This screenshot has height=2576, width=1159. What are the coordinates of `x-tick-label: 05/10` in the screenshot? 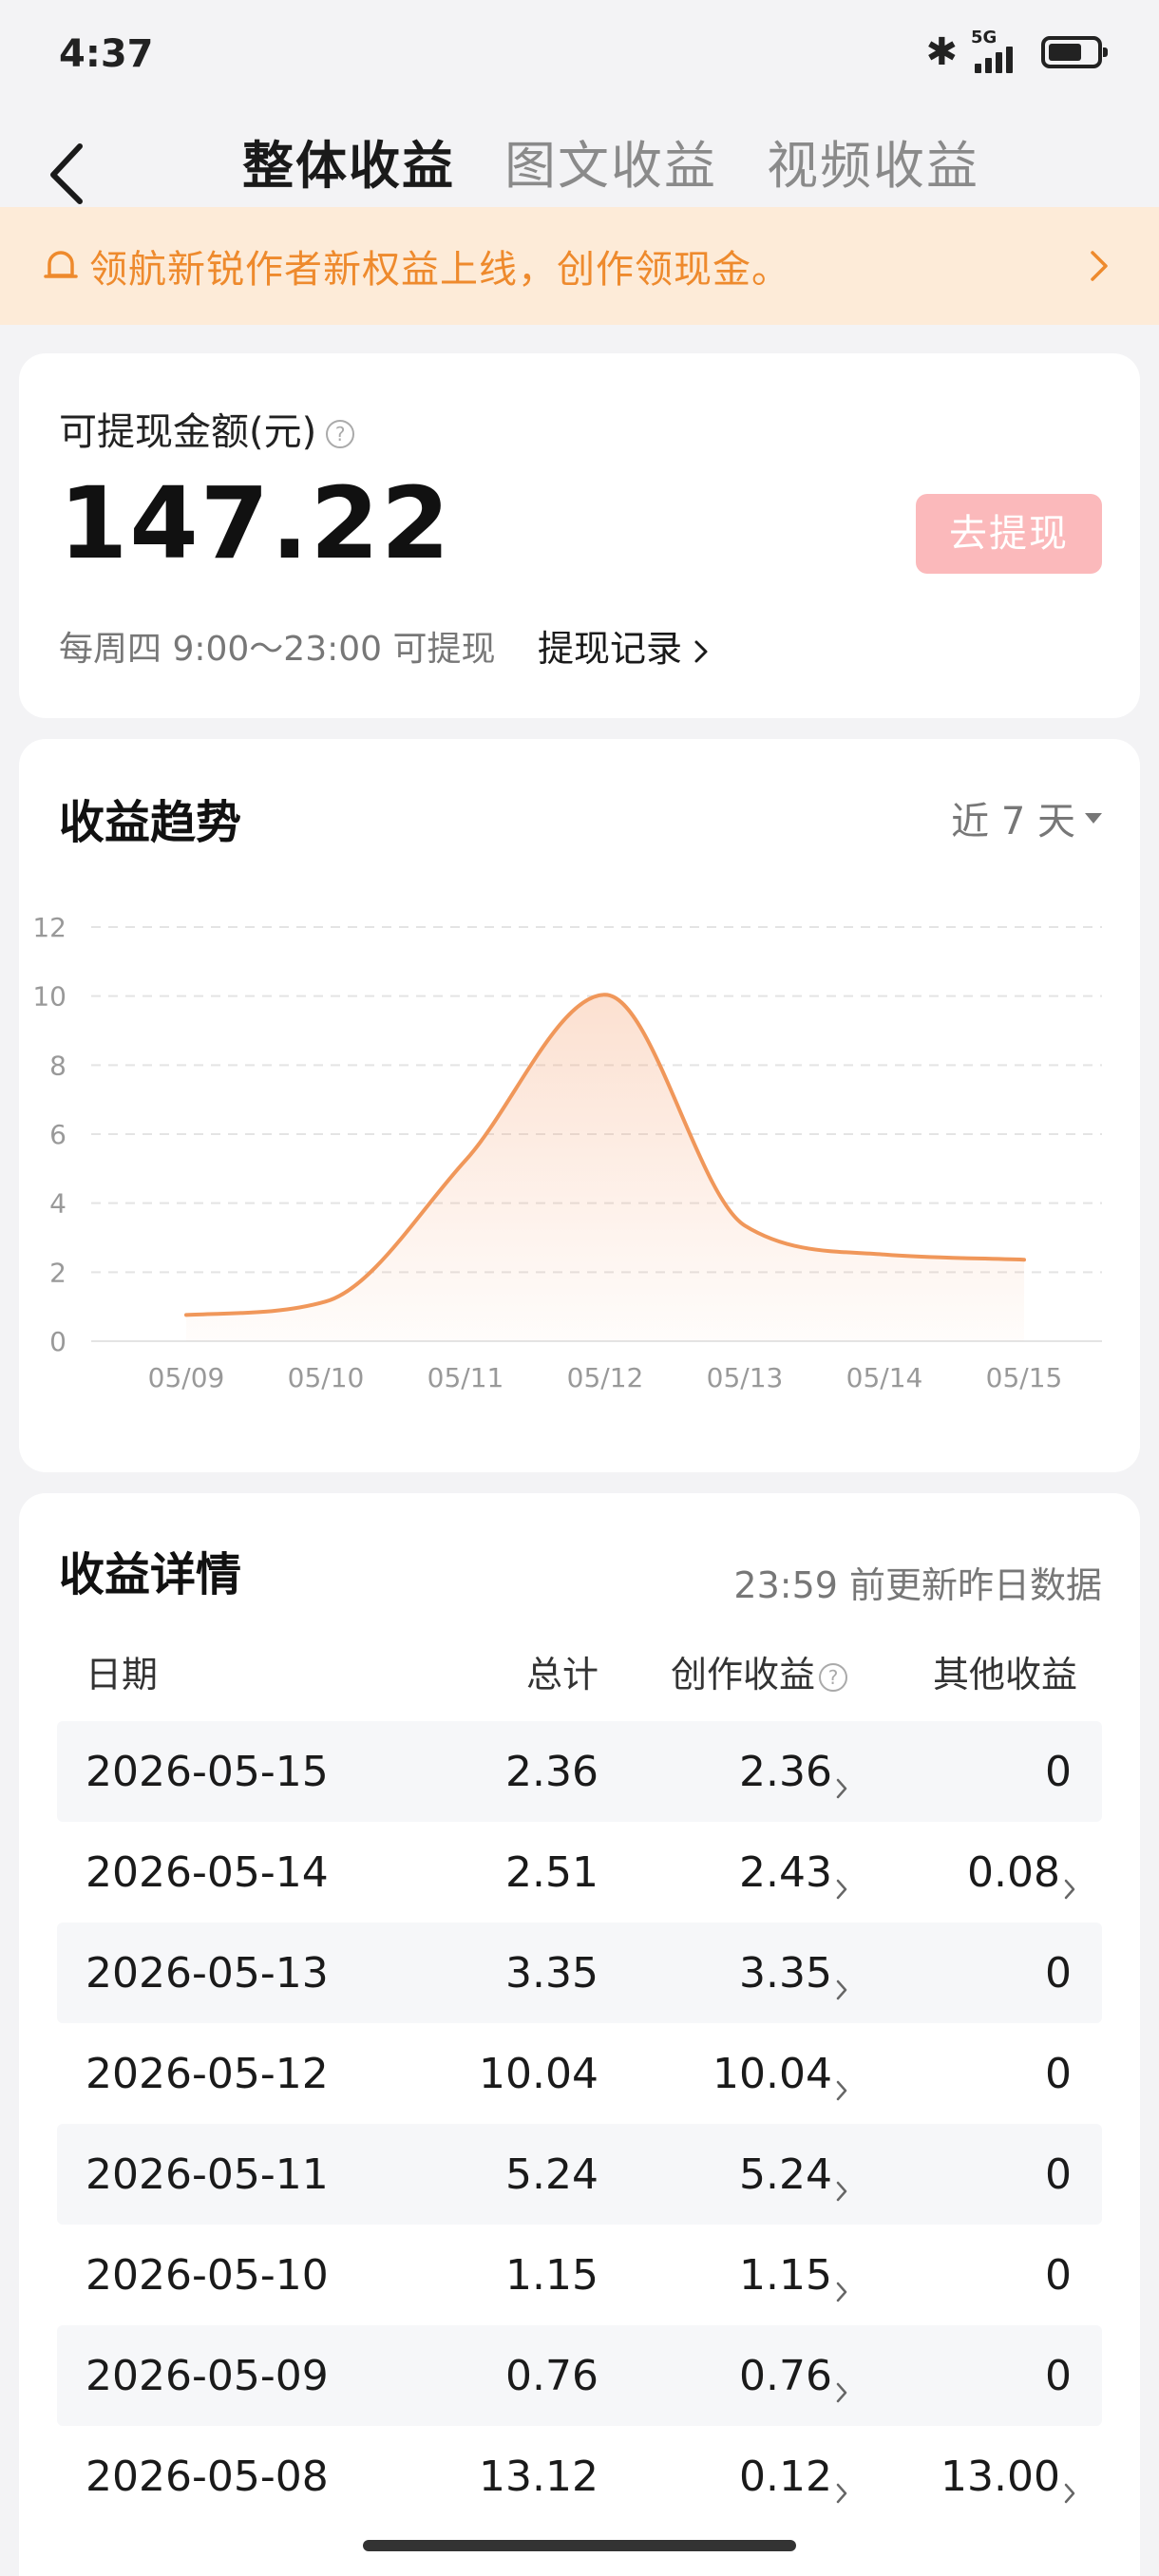 It's located at (326, 1377).